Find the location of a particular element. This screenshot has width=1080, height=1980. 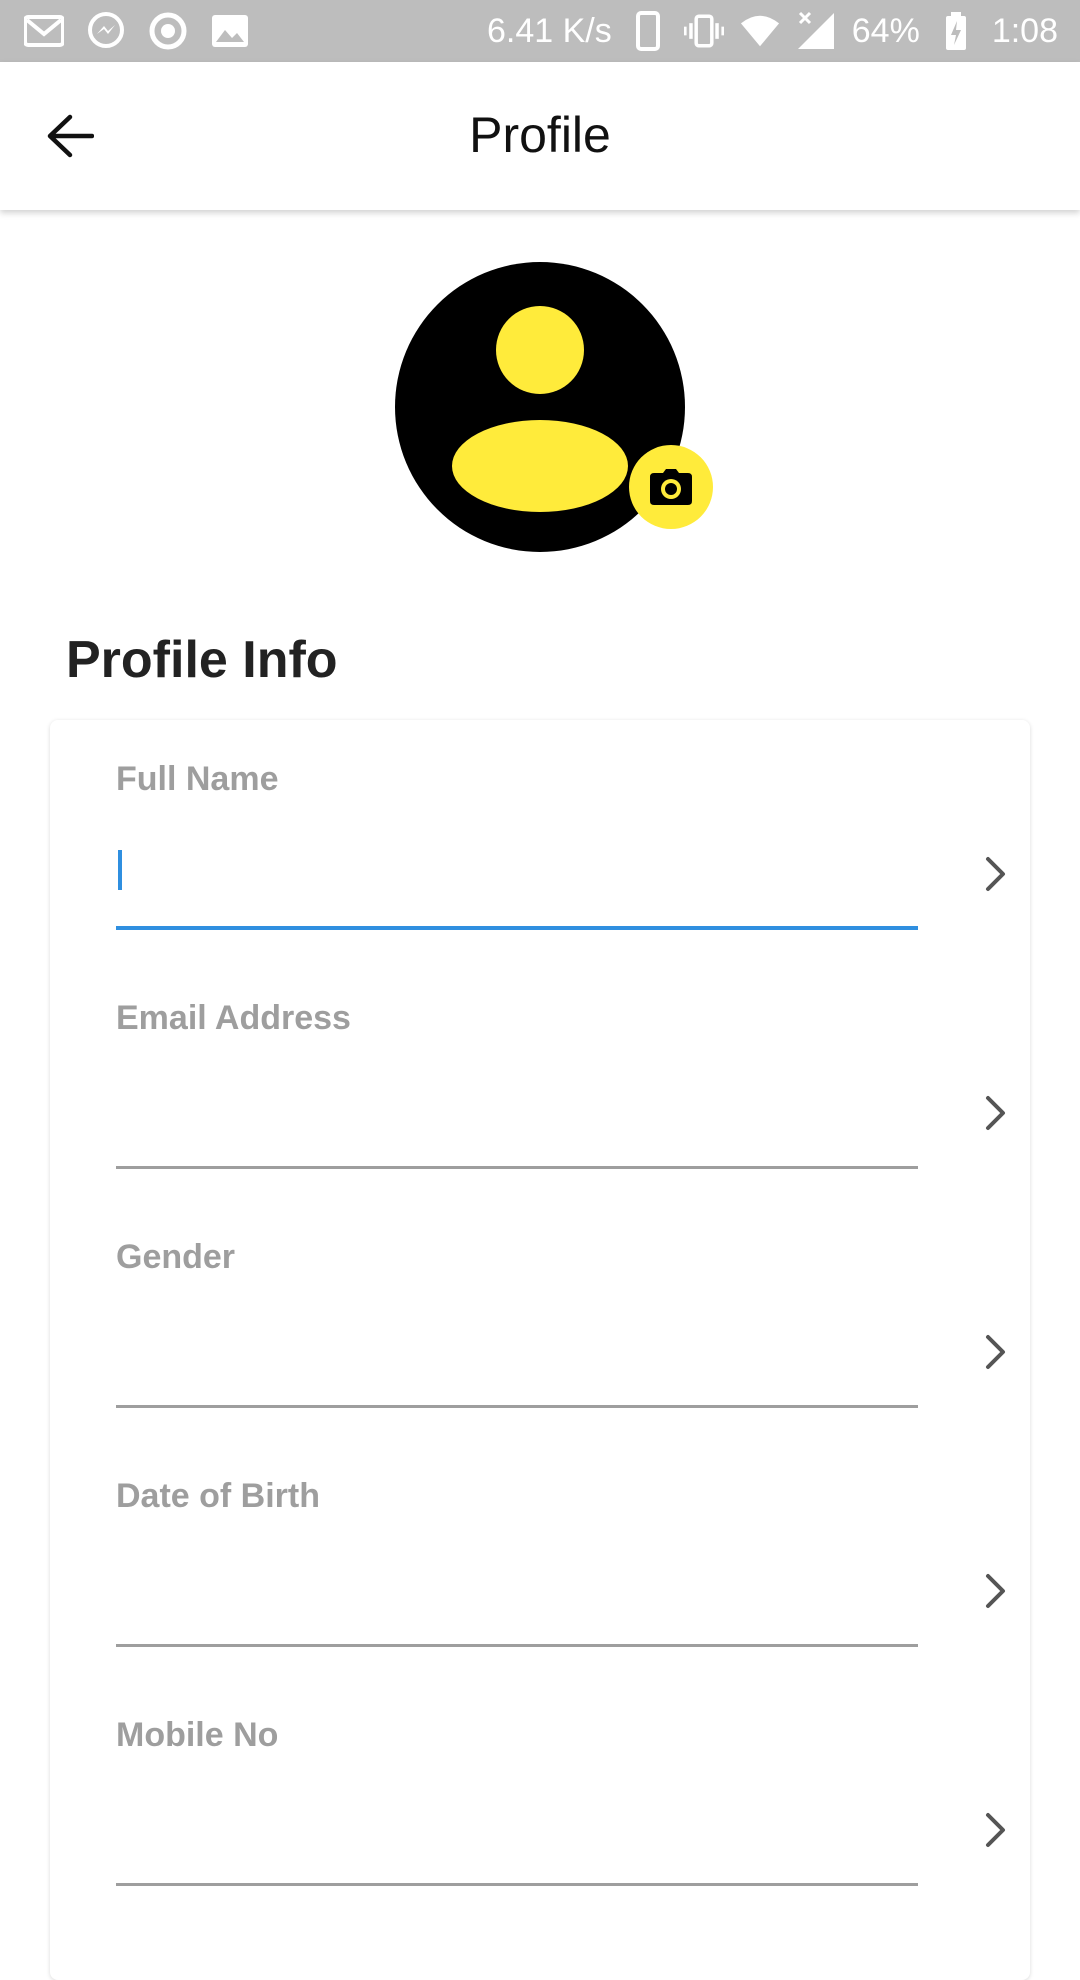

image-icon is located at coordinates (230, 31).